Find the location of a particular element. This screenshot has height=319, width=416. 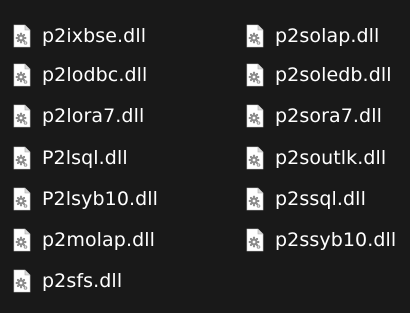

file-name: p2ssyb10.dll is located at coordinates (336, 240).